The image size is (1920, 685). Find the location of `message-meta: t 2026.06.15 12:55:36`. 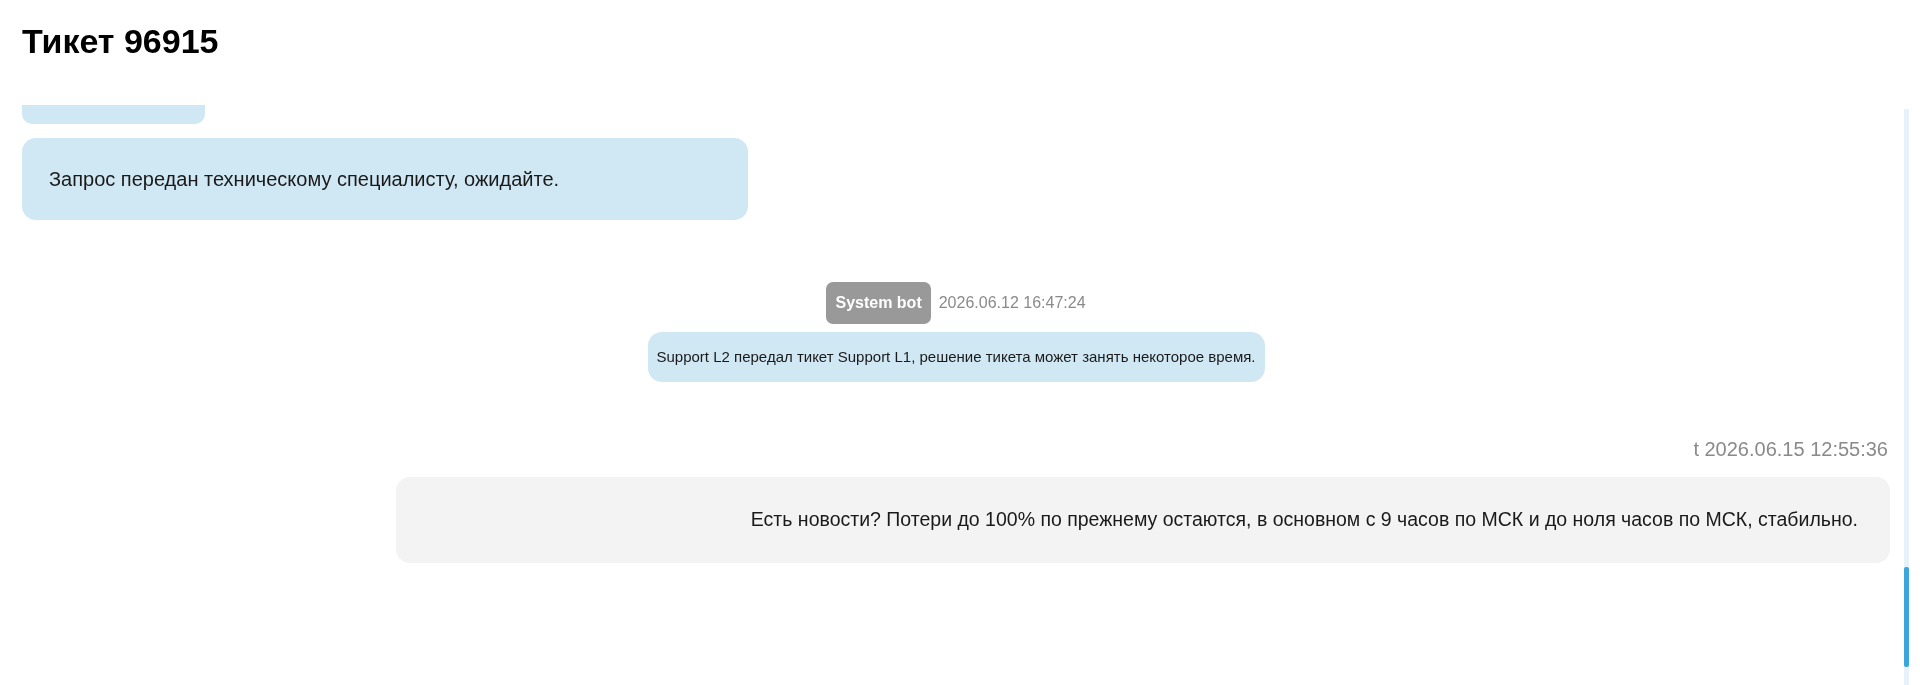

message-meta: t 2026.06.15 12:55:36 is located at coordinates (1790, 449).